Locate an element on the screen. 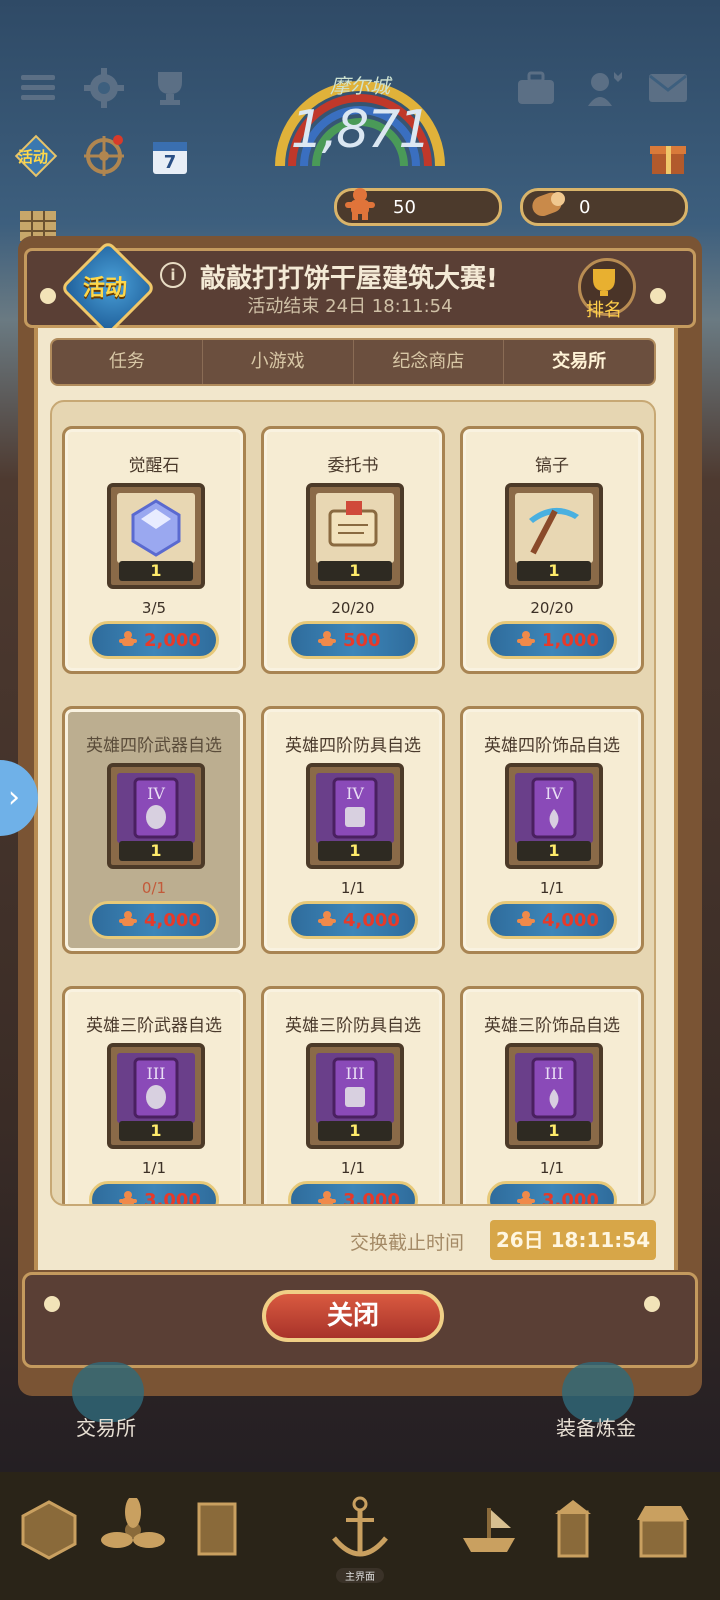  item-price: 4,000 is located at coordinates (172, 920).